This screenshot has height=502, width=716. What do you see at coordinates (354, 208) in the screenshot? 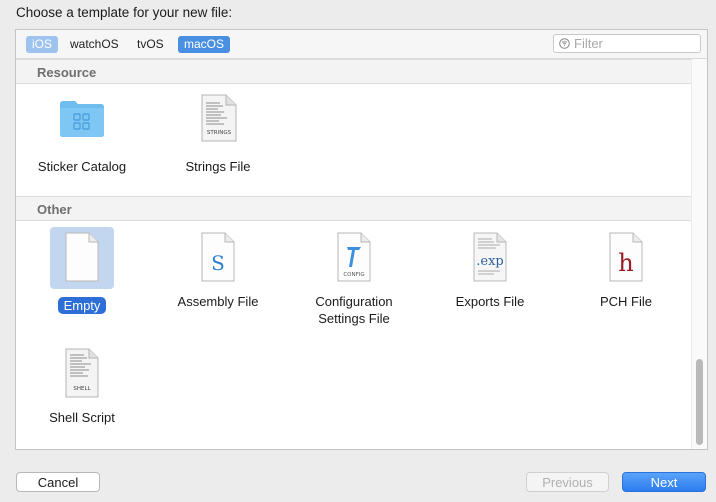
I see `section-header-other: Other` at bounding box center [354, 208].